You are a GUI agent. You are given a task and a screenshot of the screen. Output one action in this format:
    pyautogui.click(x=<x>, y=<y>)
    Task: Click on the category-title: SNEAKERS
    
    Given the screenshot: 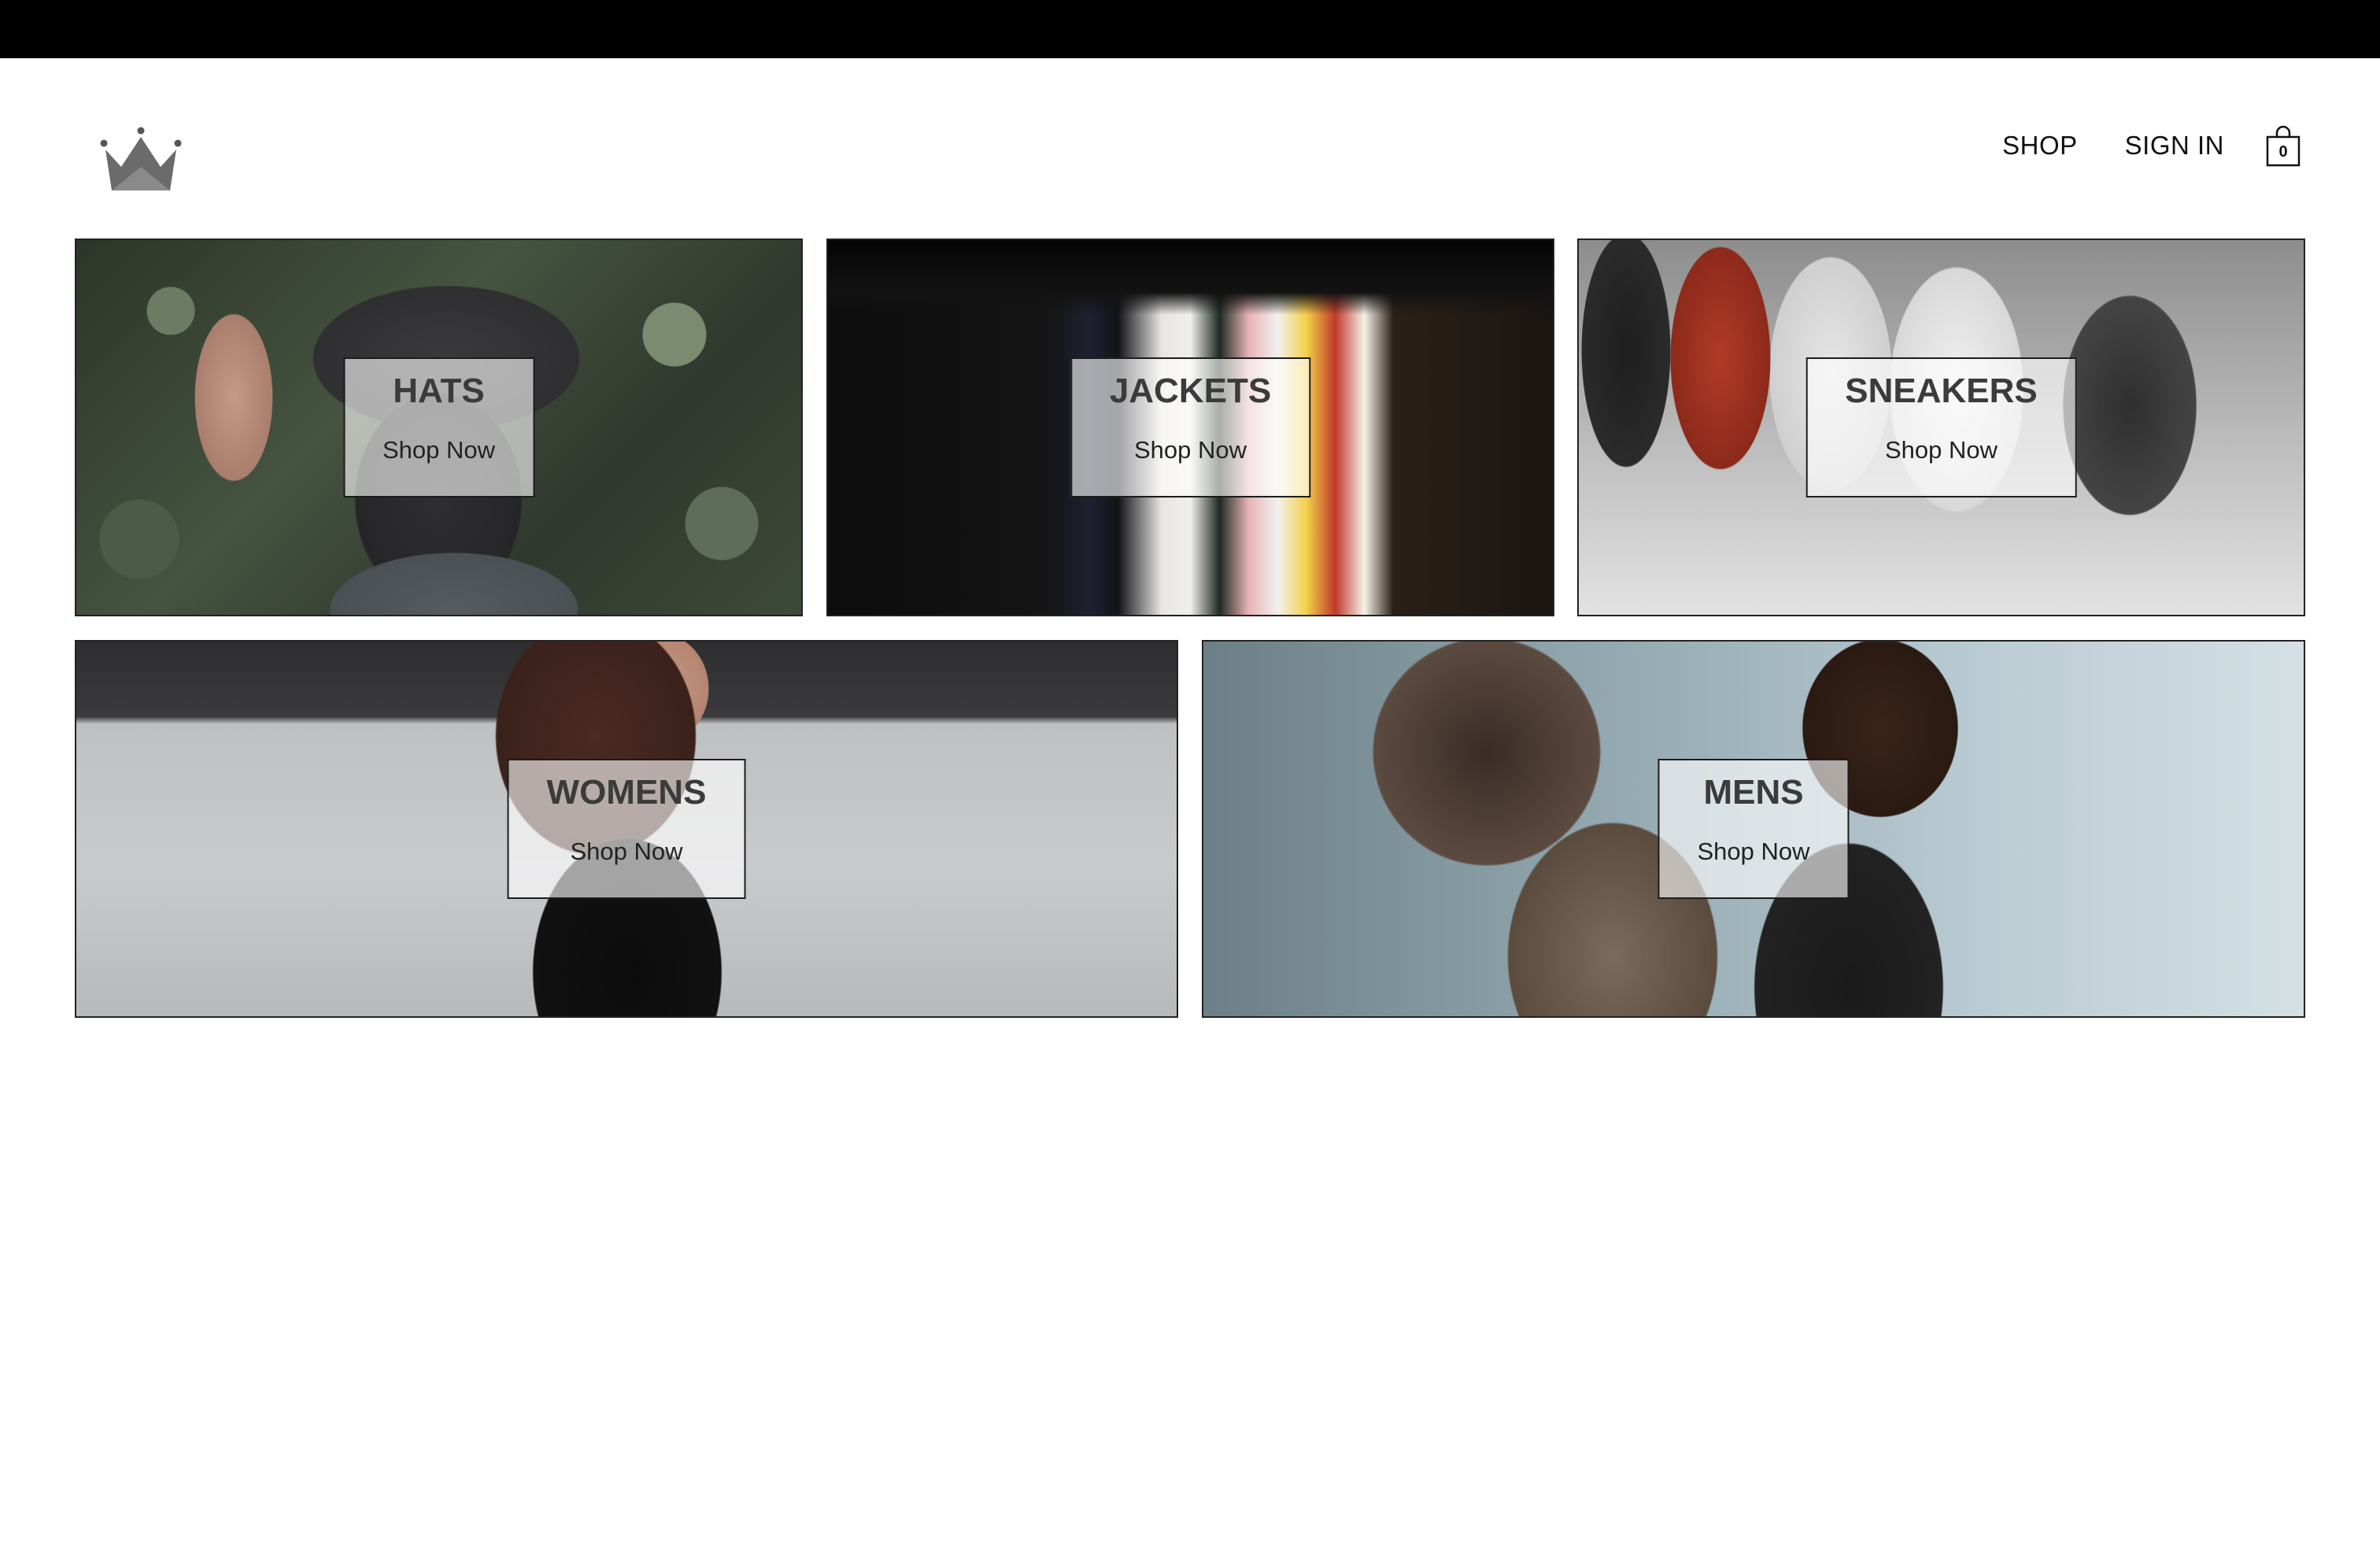 What is the action you would take?
    pyautogui.click(x=1941, y=391)
    